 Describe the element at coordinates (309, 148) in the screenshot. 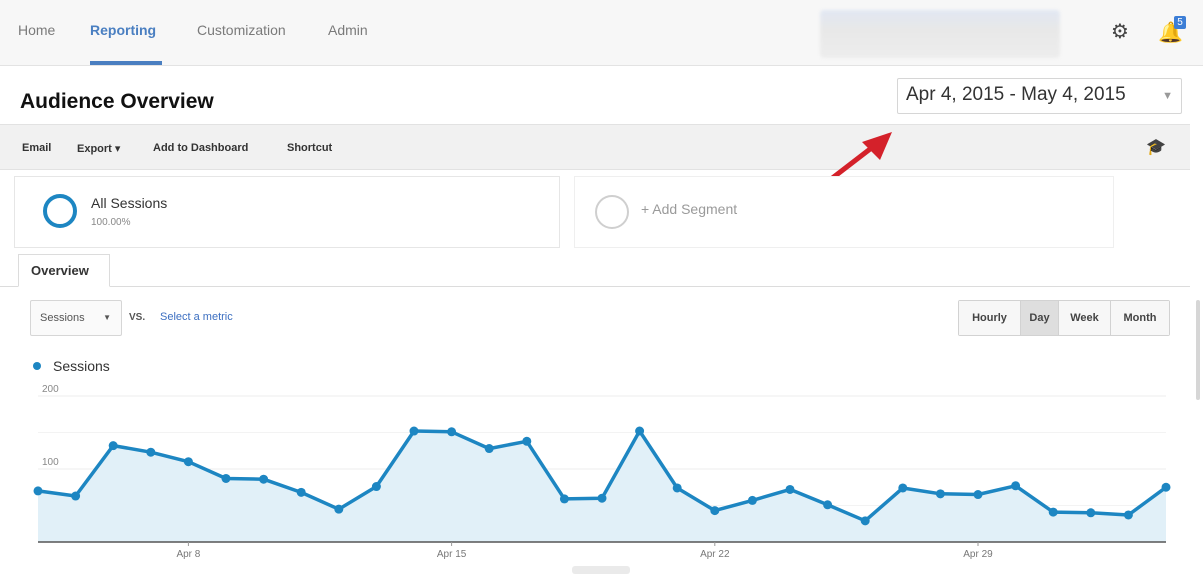

I see `shortcut-button: Shortcut` at that location.